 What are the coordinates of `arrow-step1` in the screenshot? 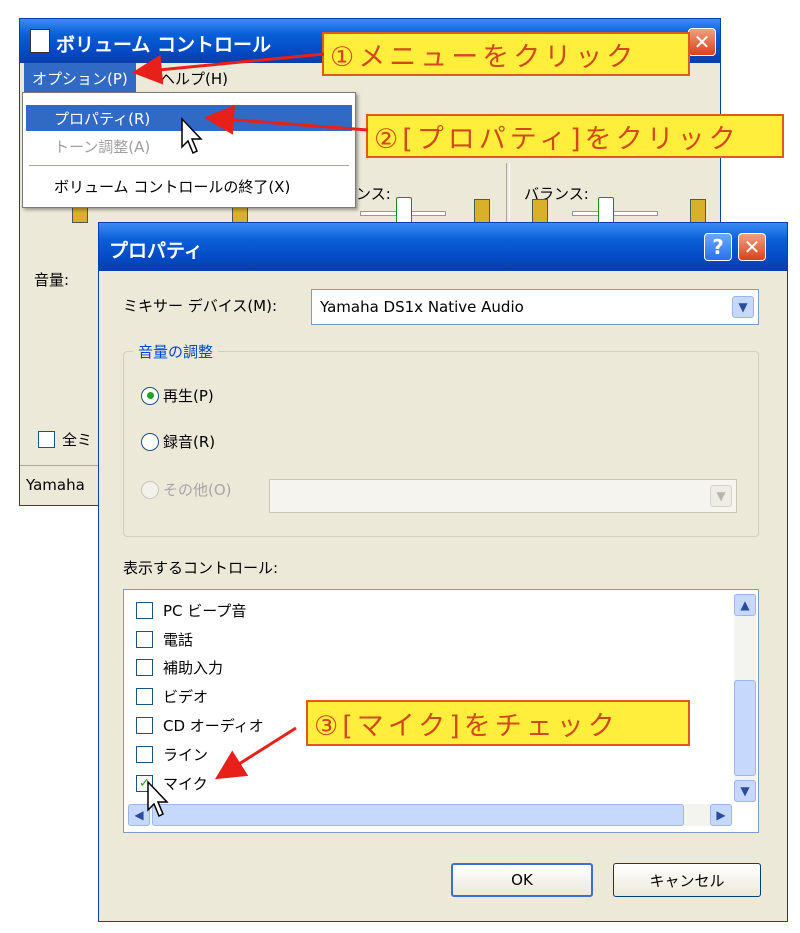 It's located at (228, 68).